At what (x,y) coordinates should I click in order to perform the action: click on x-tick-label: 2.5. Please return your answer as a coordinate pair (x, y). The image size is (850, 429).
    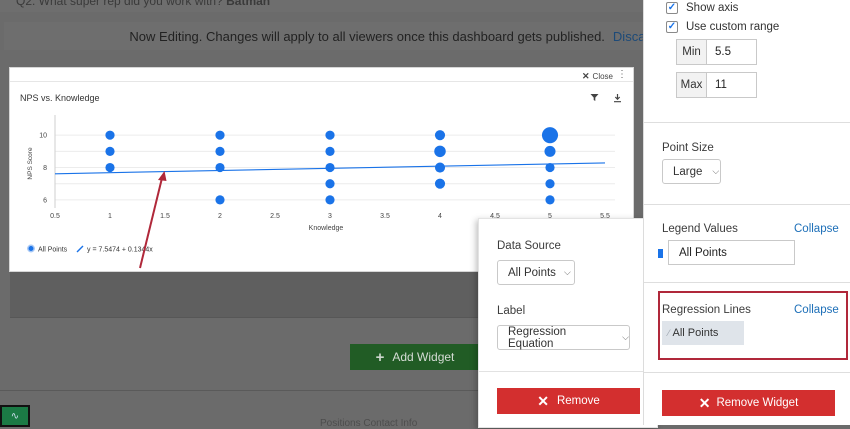
    Looking at the image, I should click on (275, 216).